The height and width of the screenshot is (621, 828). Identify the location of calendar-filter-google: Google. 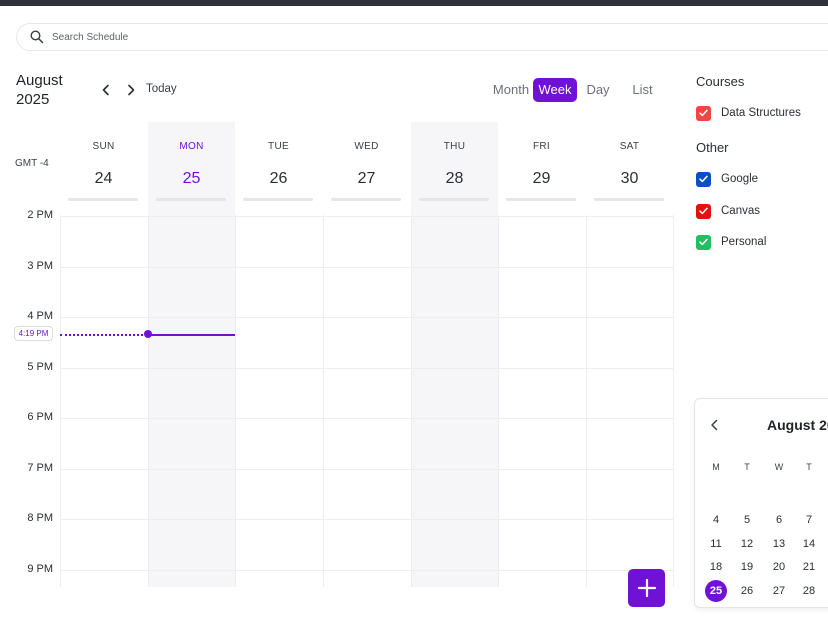
(727, 179).